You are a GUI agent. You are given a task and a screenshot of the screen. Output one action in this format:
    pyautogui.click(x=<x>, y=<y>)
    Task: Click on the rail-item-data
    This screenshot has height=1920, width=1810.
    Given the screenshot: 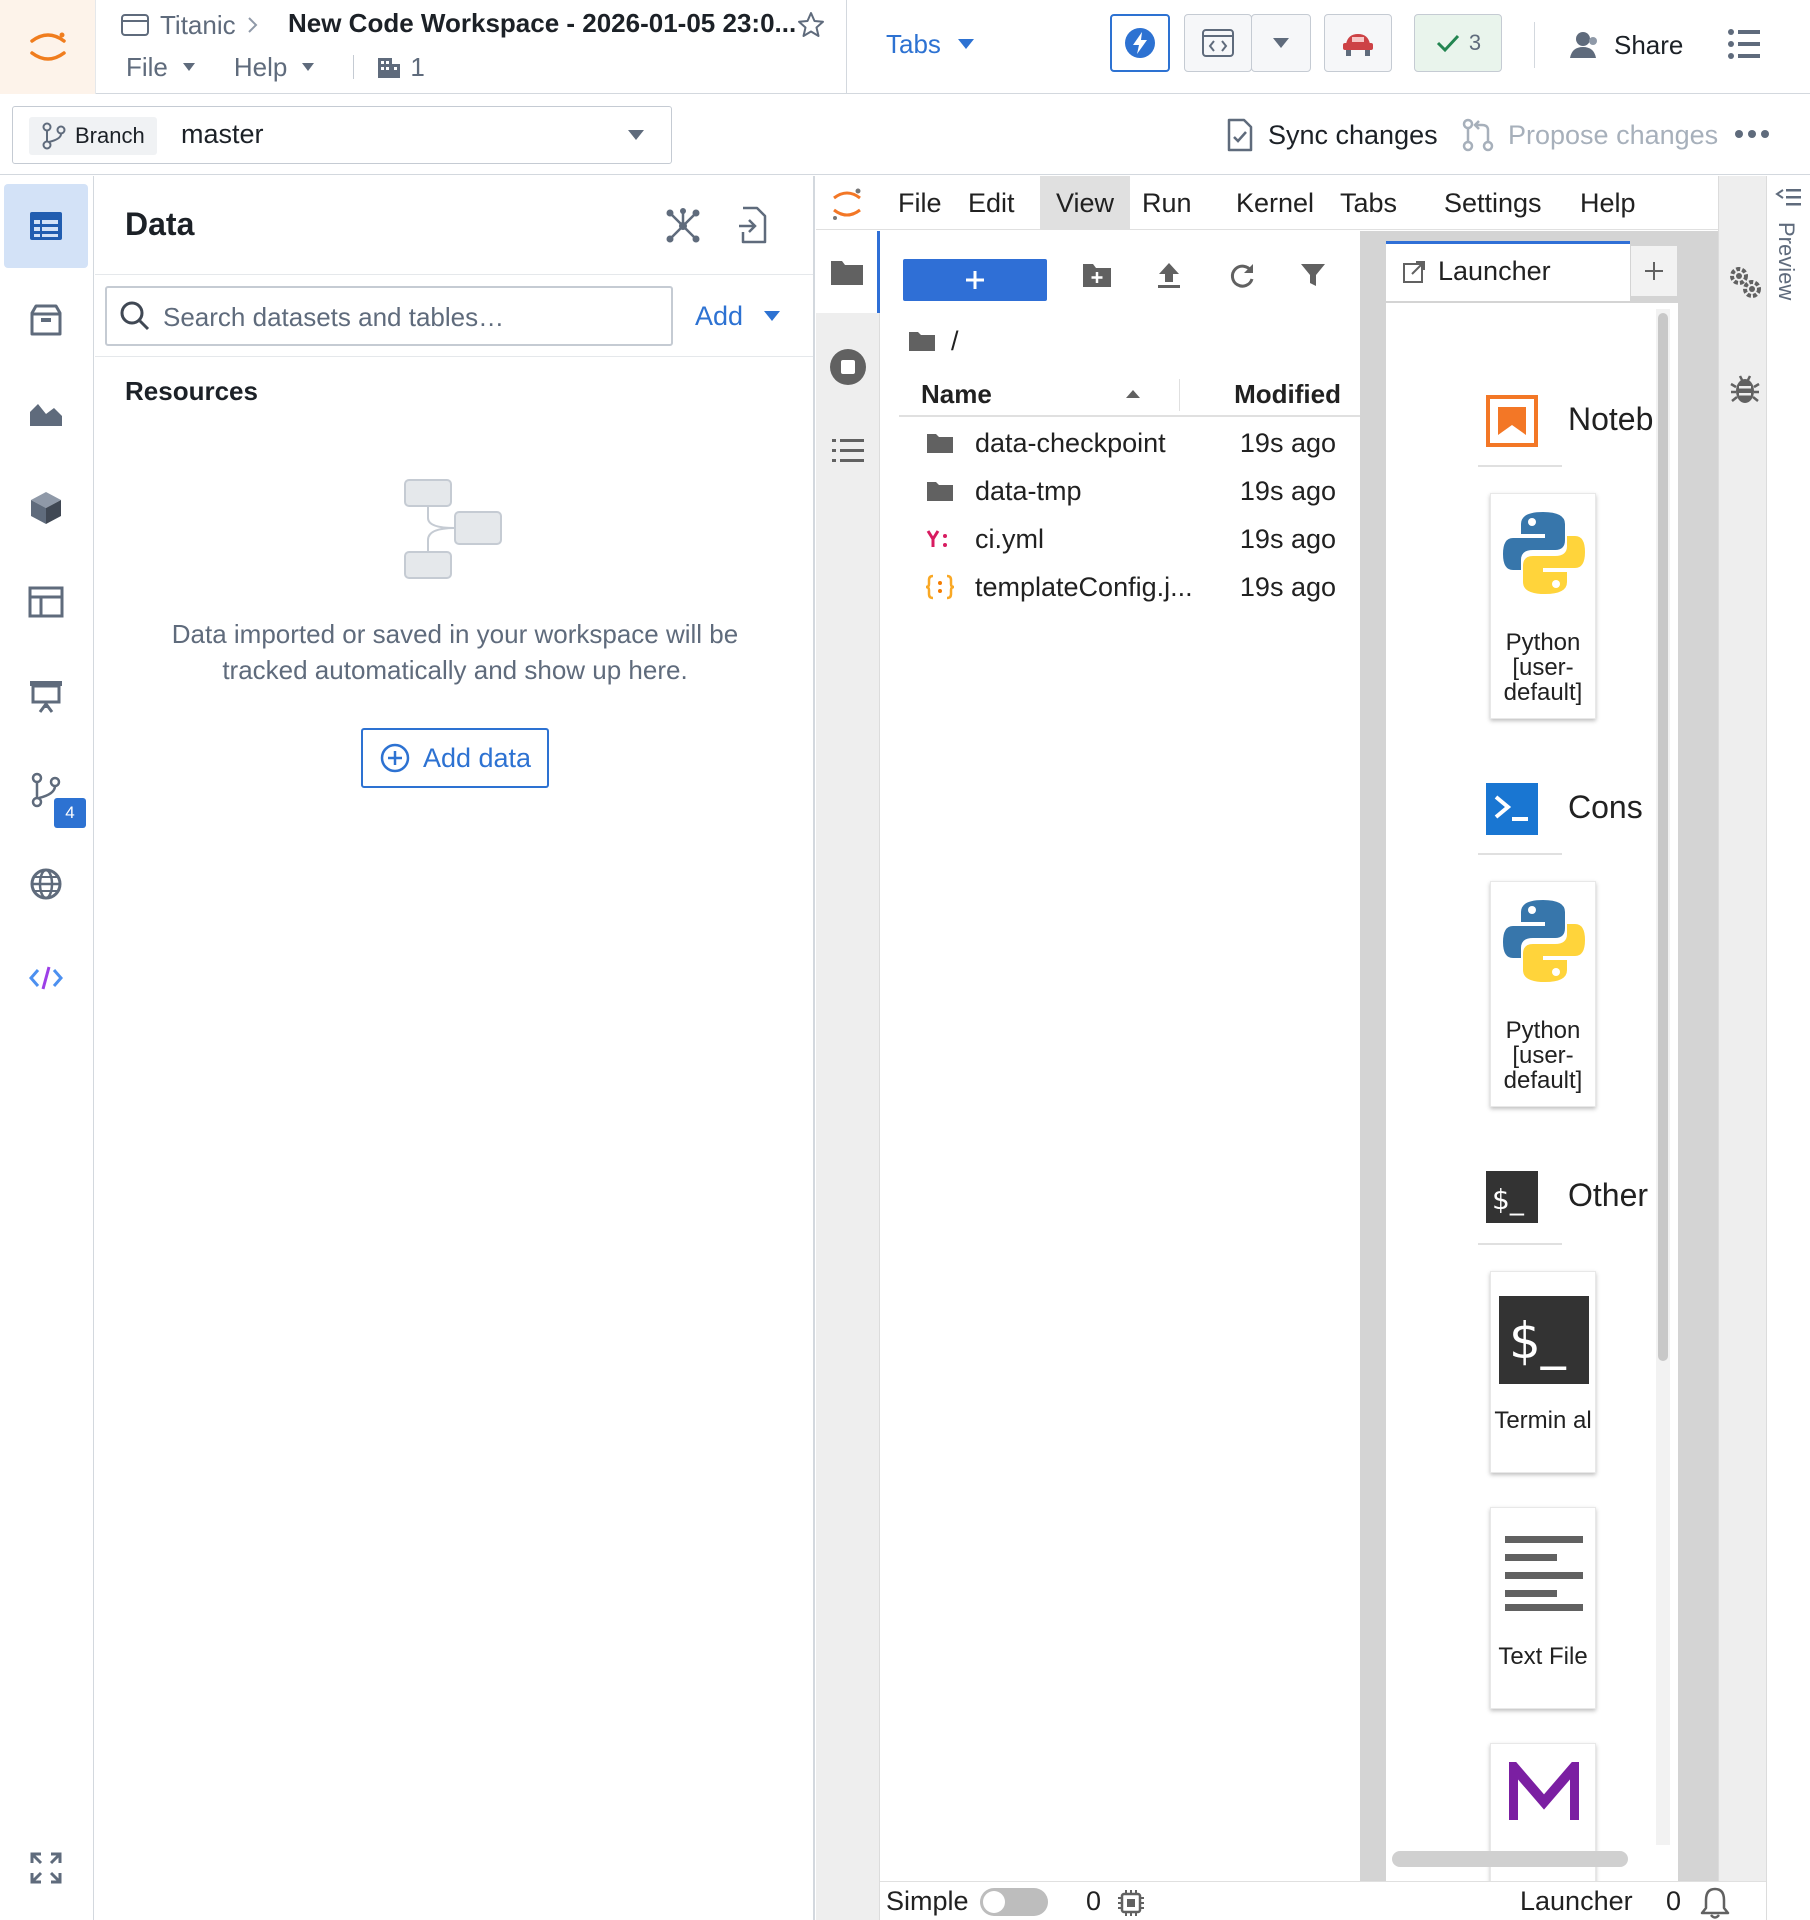 What is the action you would take?
    pyautogui.click(x=46, y=226)
    